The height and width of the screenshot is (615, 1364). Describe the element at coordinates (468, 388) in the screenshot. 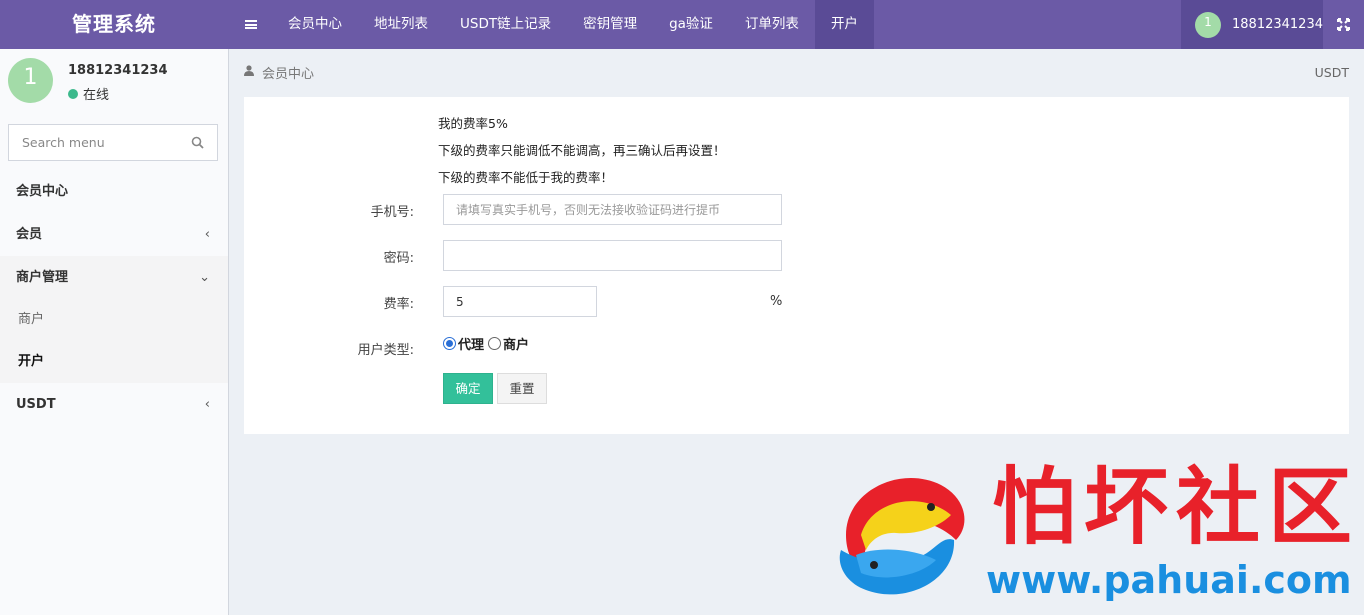

I see `submit-button: 确定` at that location.